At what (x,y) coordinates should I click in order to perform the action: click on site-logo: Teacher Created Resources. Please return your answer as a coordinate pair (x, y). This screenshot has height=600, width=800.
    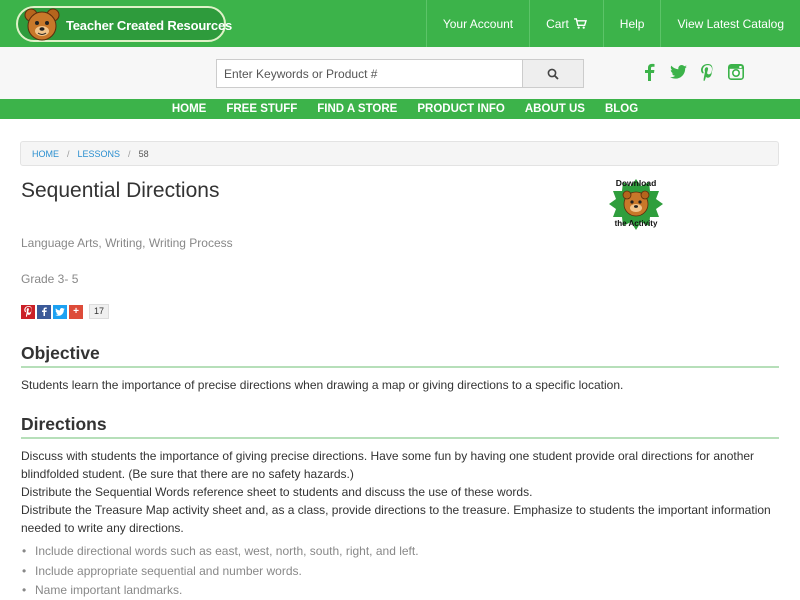
    Looking at the image, I should click on (124, 24).